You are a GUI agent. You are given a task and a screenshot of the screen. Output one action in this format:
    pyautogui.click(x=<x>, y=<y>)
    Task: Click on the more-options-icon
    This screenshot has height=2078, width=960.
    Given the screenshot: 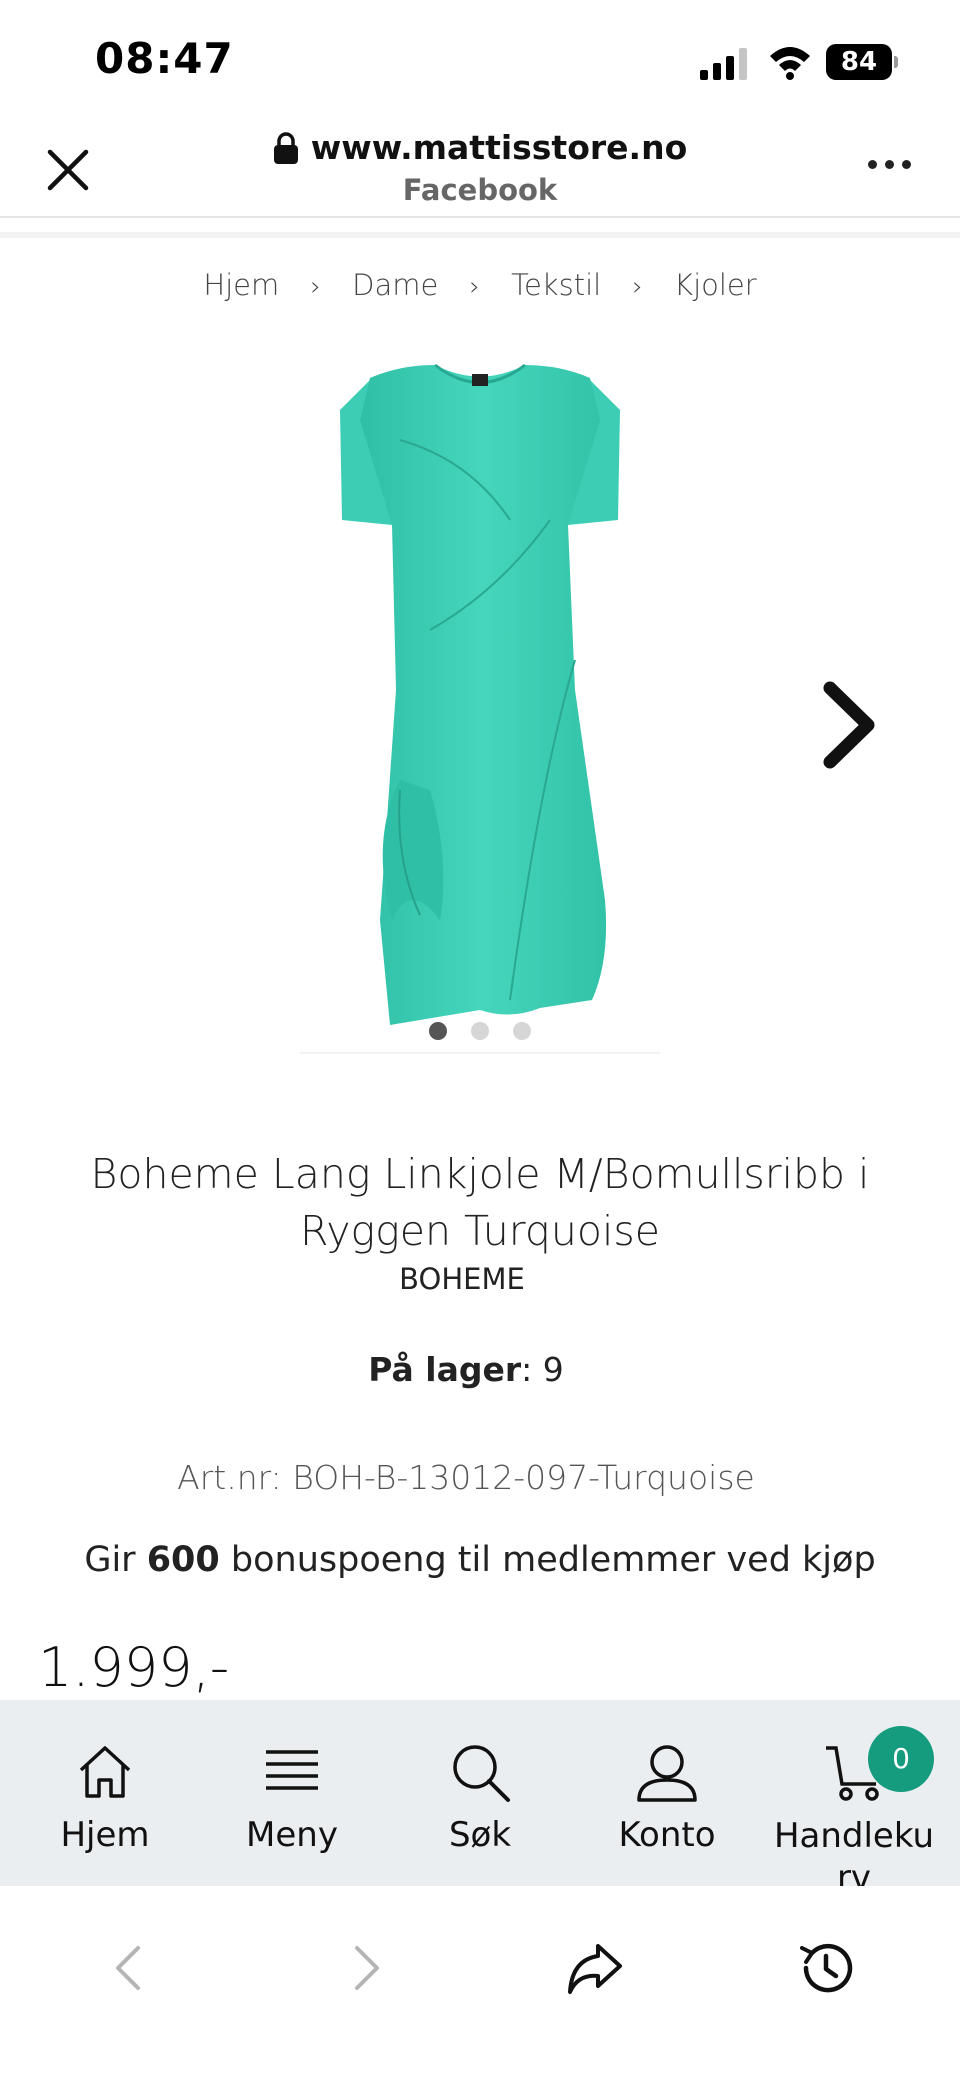 What is the action you would take?
    pyautogui.click(x=890, y=166)
    